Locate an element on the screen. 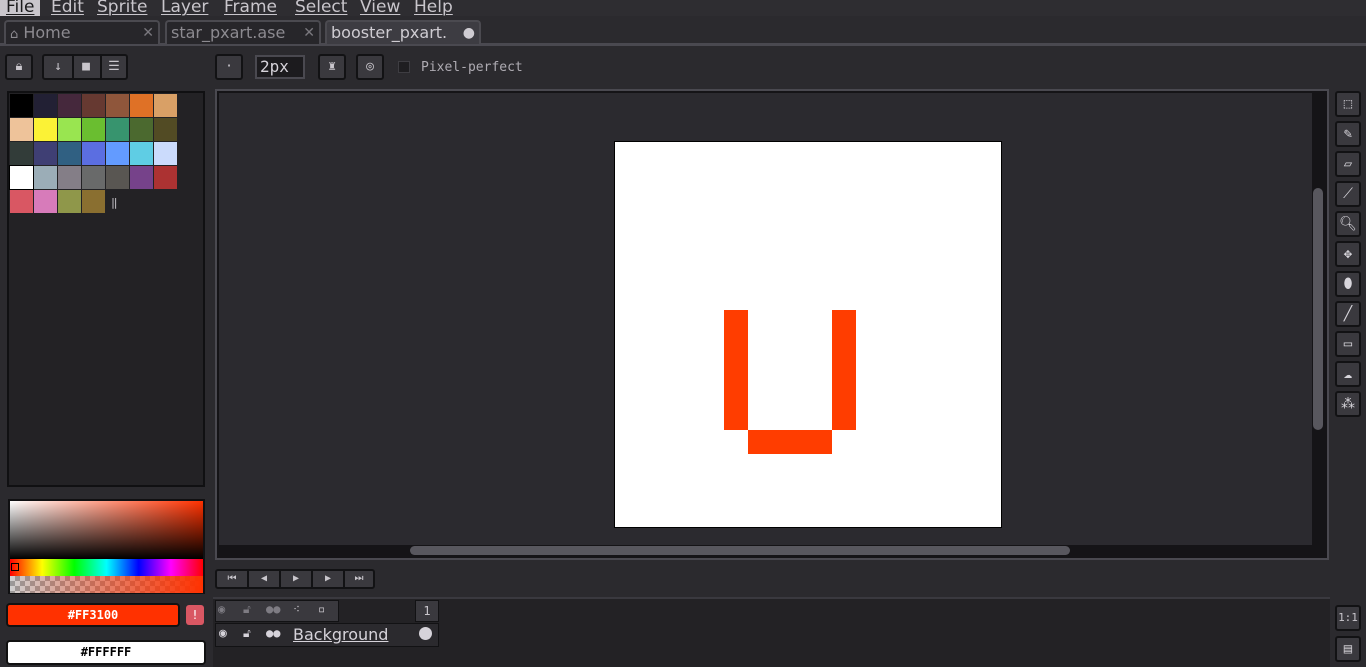  move-tool-icon: ✥ is located at coordinates (1348, 254).